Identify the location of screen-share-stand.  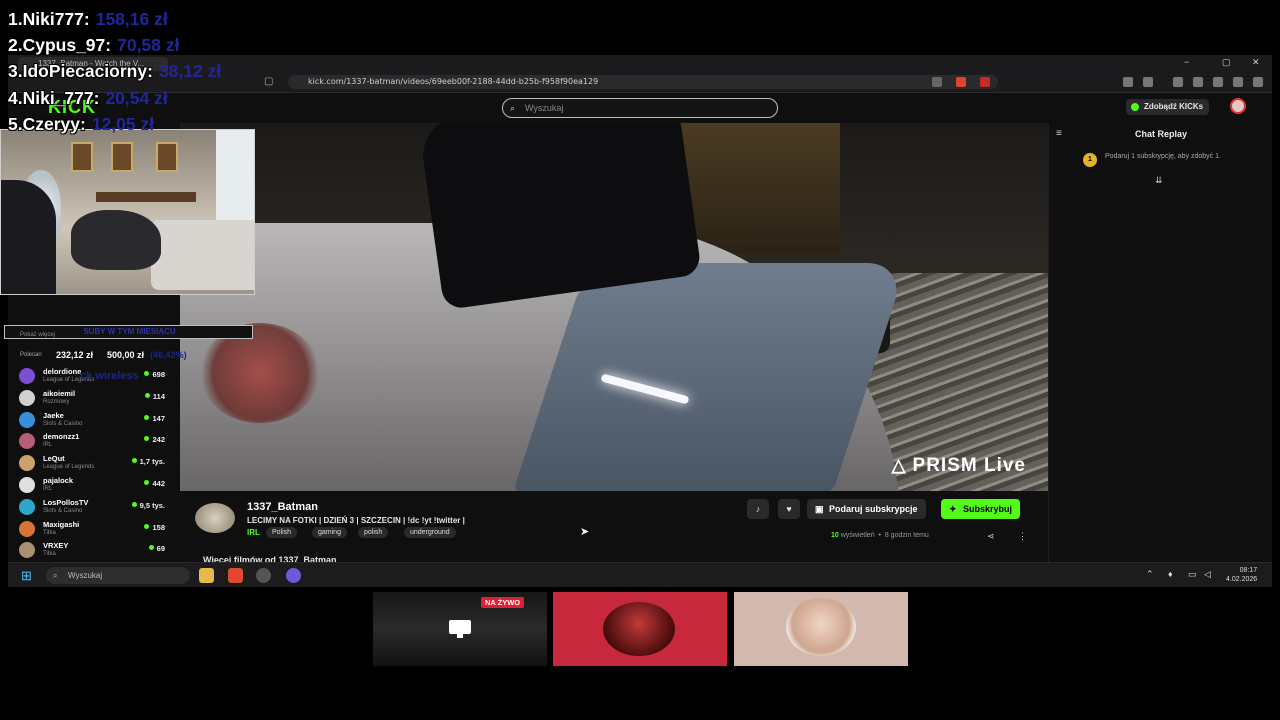
(460, 636).